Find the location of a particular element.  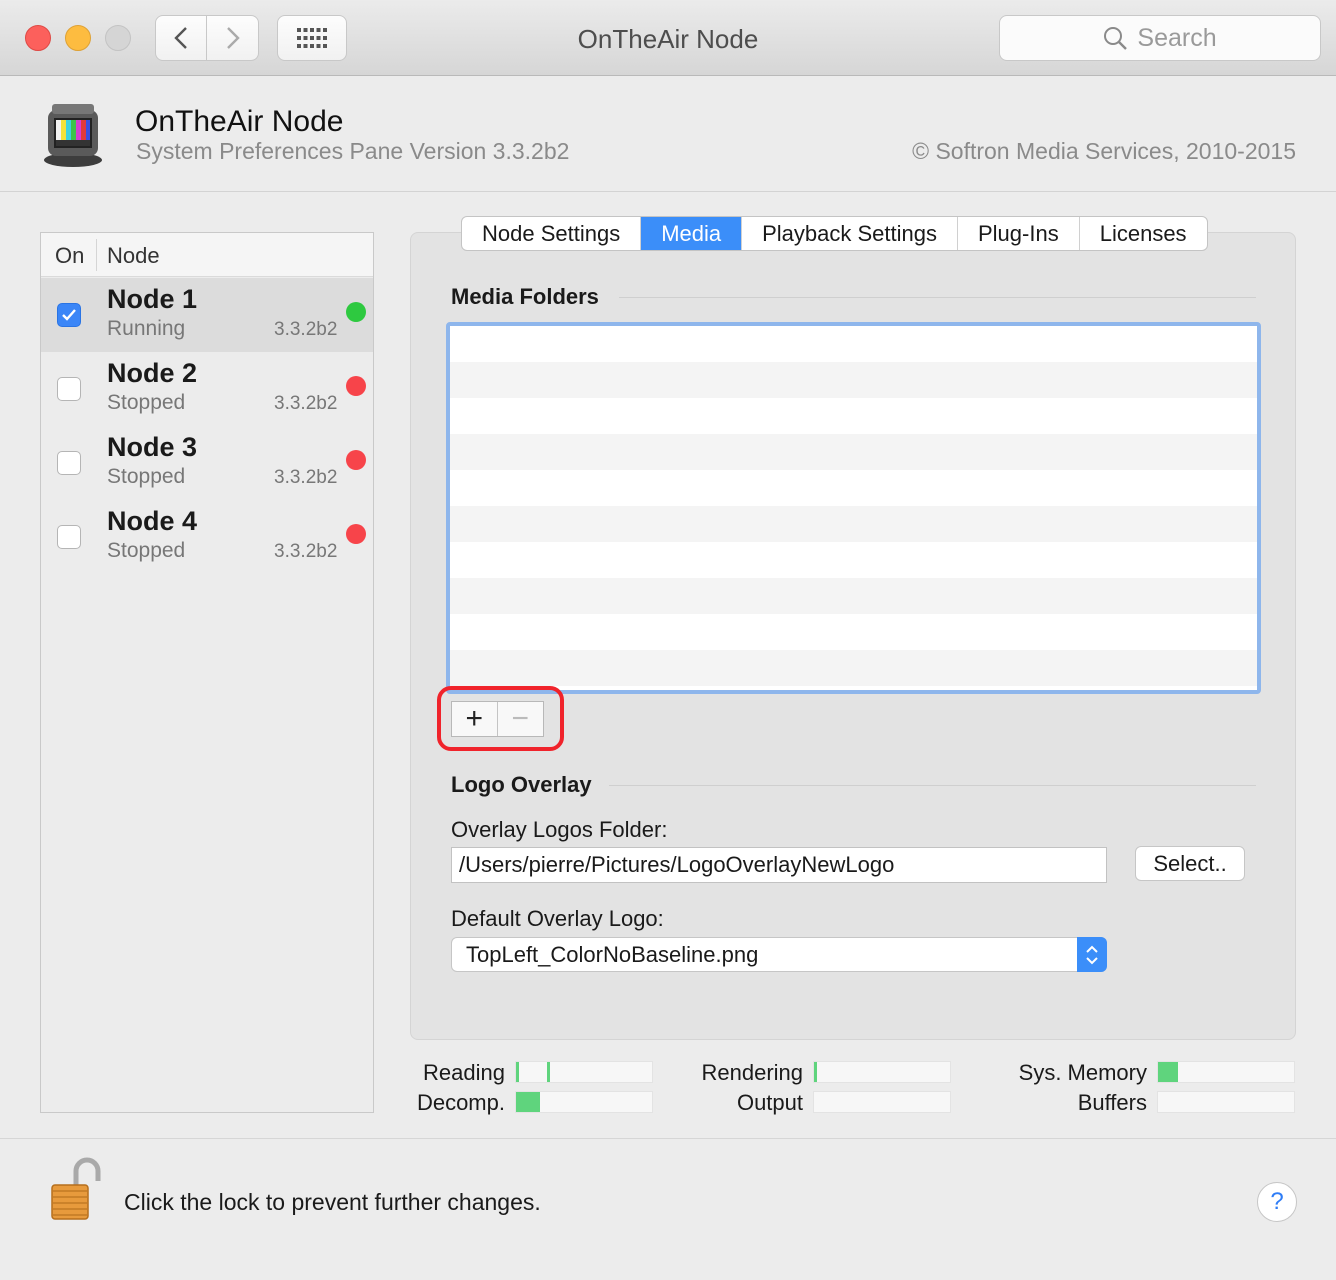

column-divider is located at coordinates (96, 255).